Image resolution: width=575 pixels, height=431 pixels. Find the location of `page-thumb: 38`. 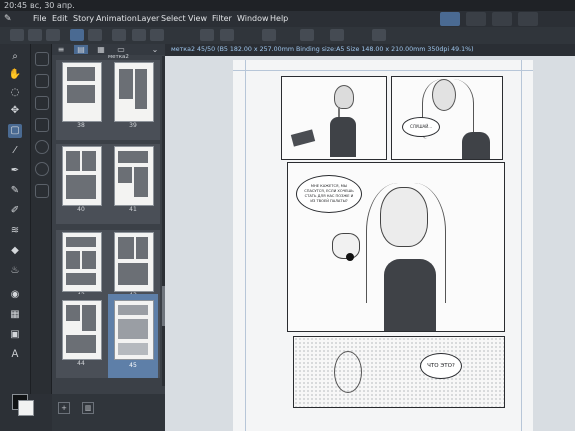

page-thumb: 38 is located at coordinates (81, 100).